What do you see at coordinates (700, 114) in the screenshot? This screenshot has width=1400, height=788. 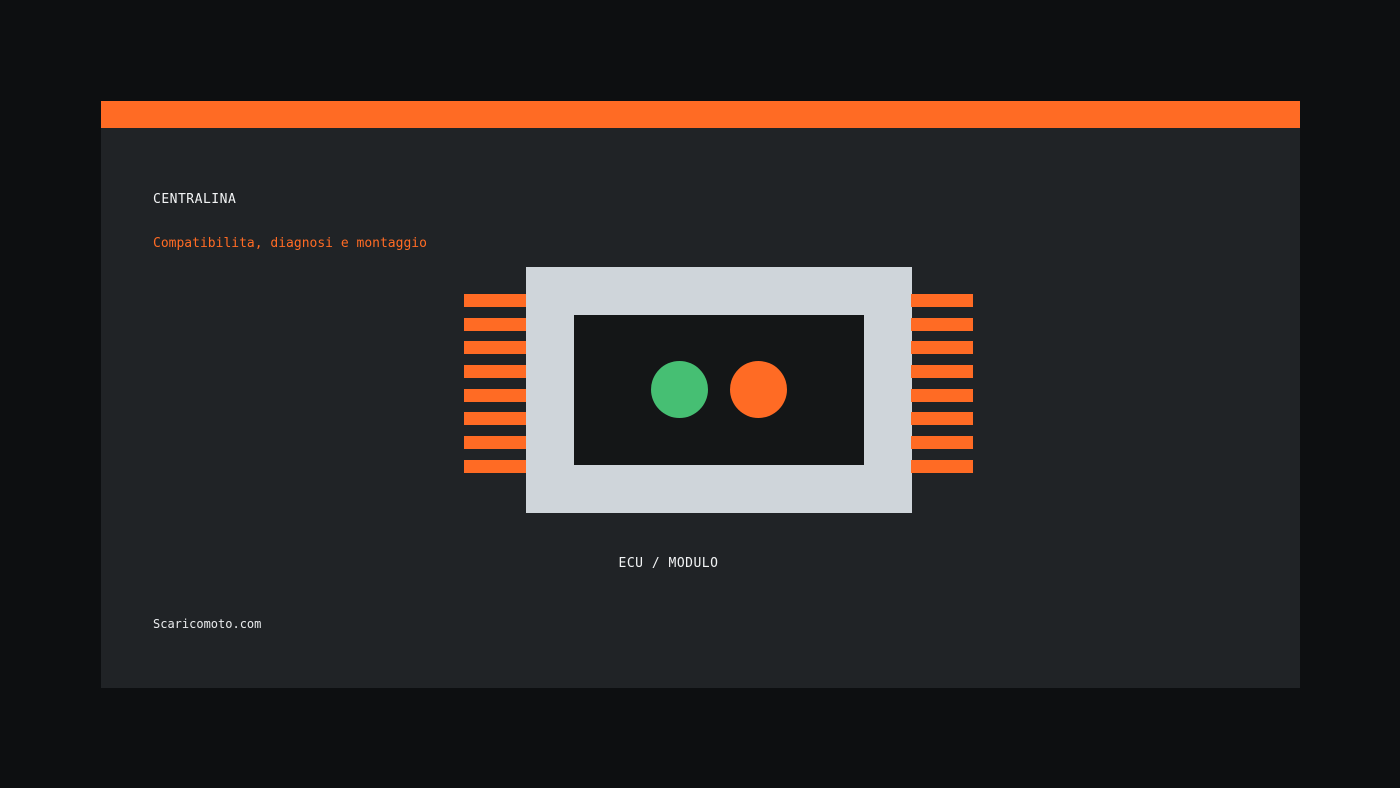 I see `accent-top-bar` at bounding box center [700, 114].